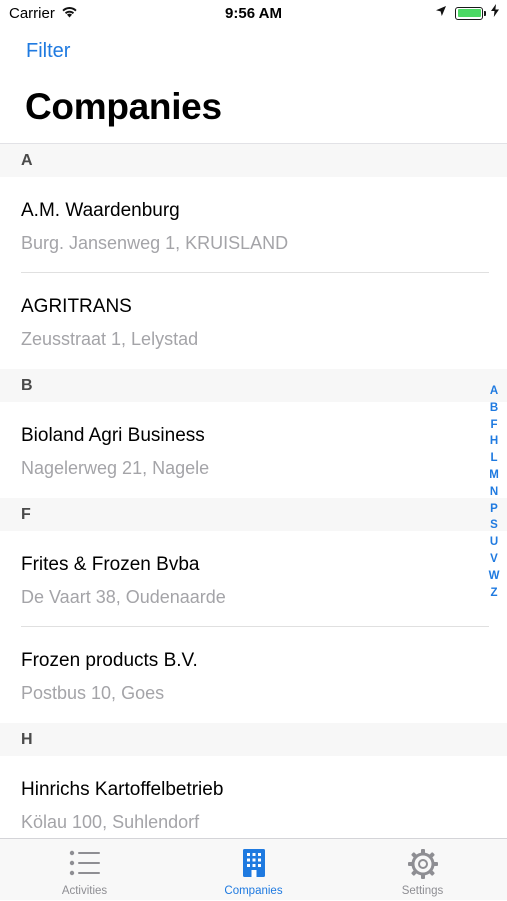  What do you see at coordinates (494, 576) in the screenshot?
I see `index-letter-w: W` at bounding box center [494, 576].